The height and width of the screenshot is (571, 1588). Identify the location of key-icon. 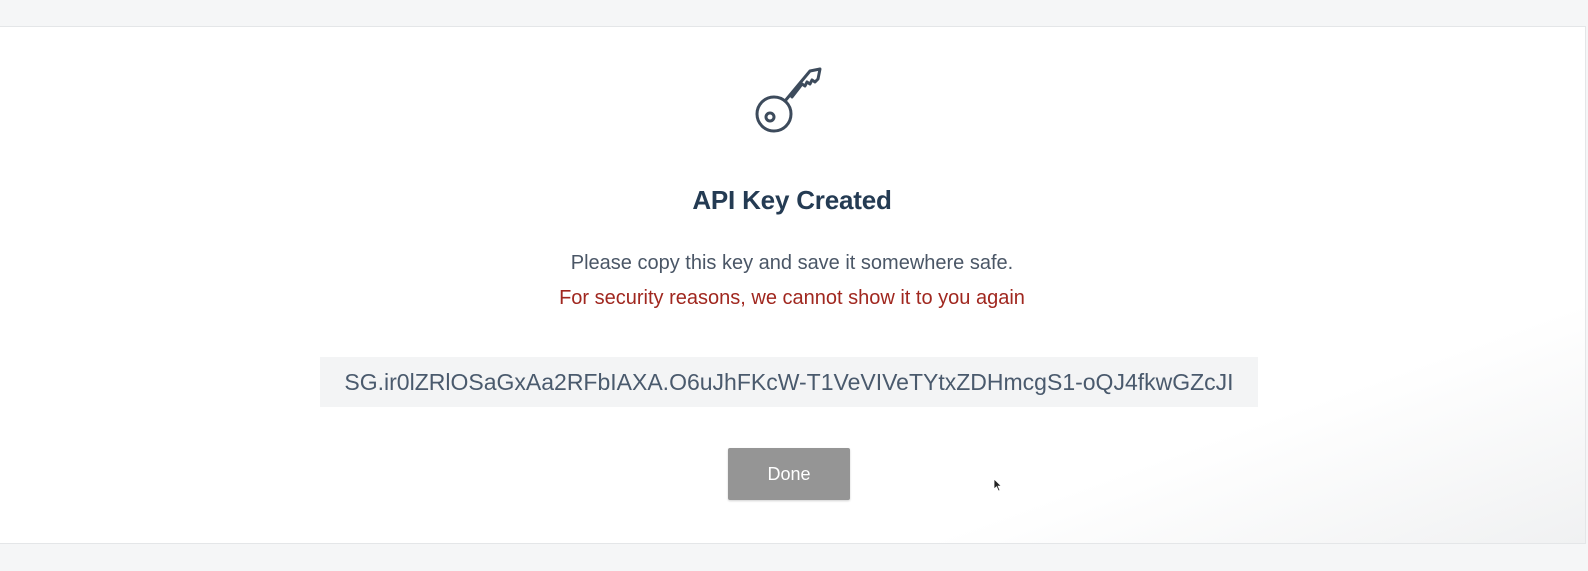
(789, 100).